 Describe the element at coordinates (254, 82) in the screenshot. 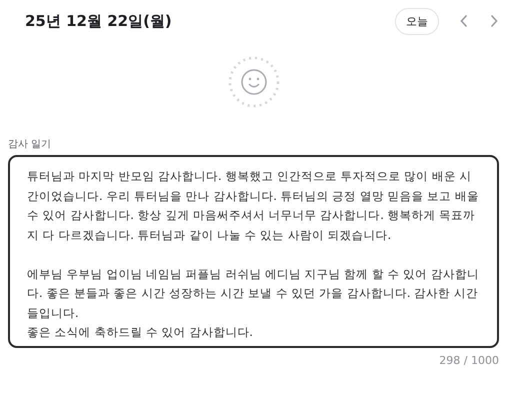

I see `smiley-icon` at that location.